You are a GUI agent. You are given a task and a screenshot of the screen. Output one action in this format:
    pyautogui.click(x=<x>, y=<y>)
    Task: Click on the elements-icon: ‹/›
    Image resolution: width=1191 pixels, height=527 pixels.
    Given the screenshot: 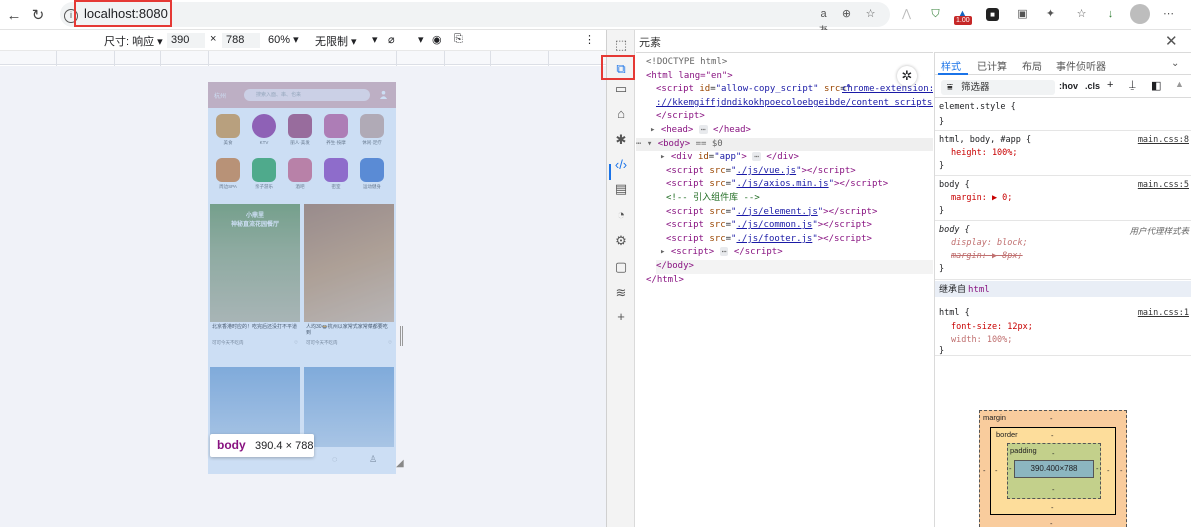 What is the action you would take?
    pyautogui.click(x=621, y=165)
    